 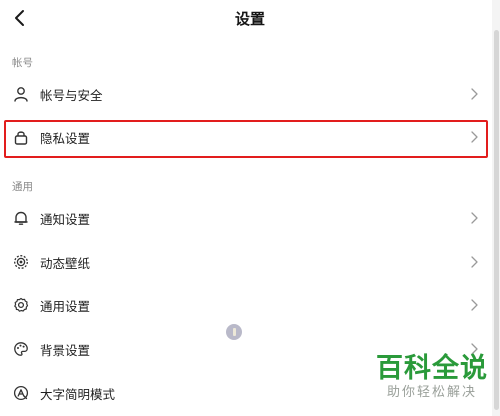 What do you see at coordinates (65, 306) in the screenshot?
I see `settings-item-label: 通用设置` at bounding box center [65, 306].